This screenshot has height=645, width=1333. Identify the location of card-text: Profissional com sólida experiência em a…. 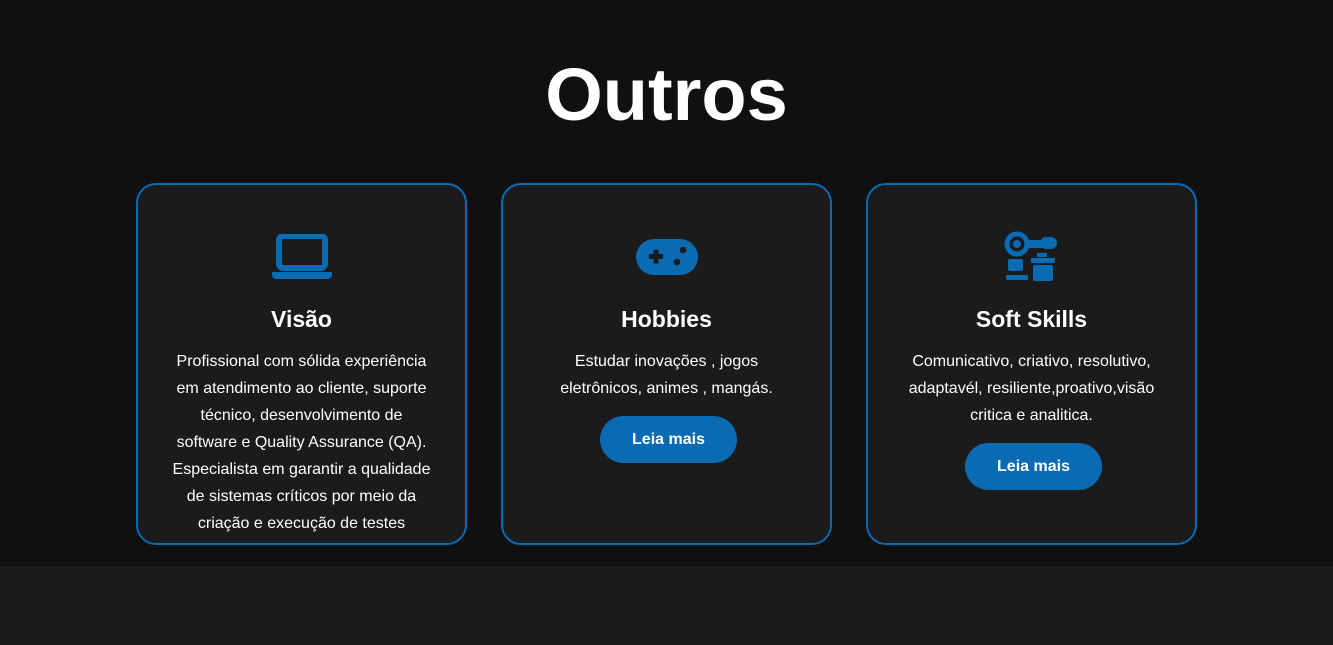
(301, 448).